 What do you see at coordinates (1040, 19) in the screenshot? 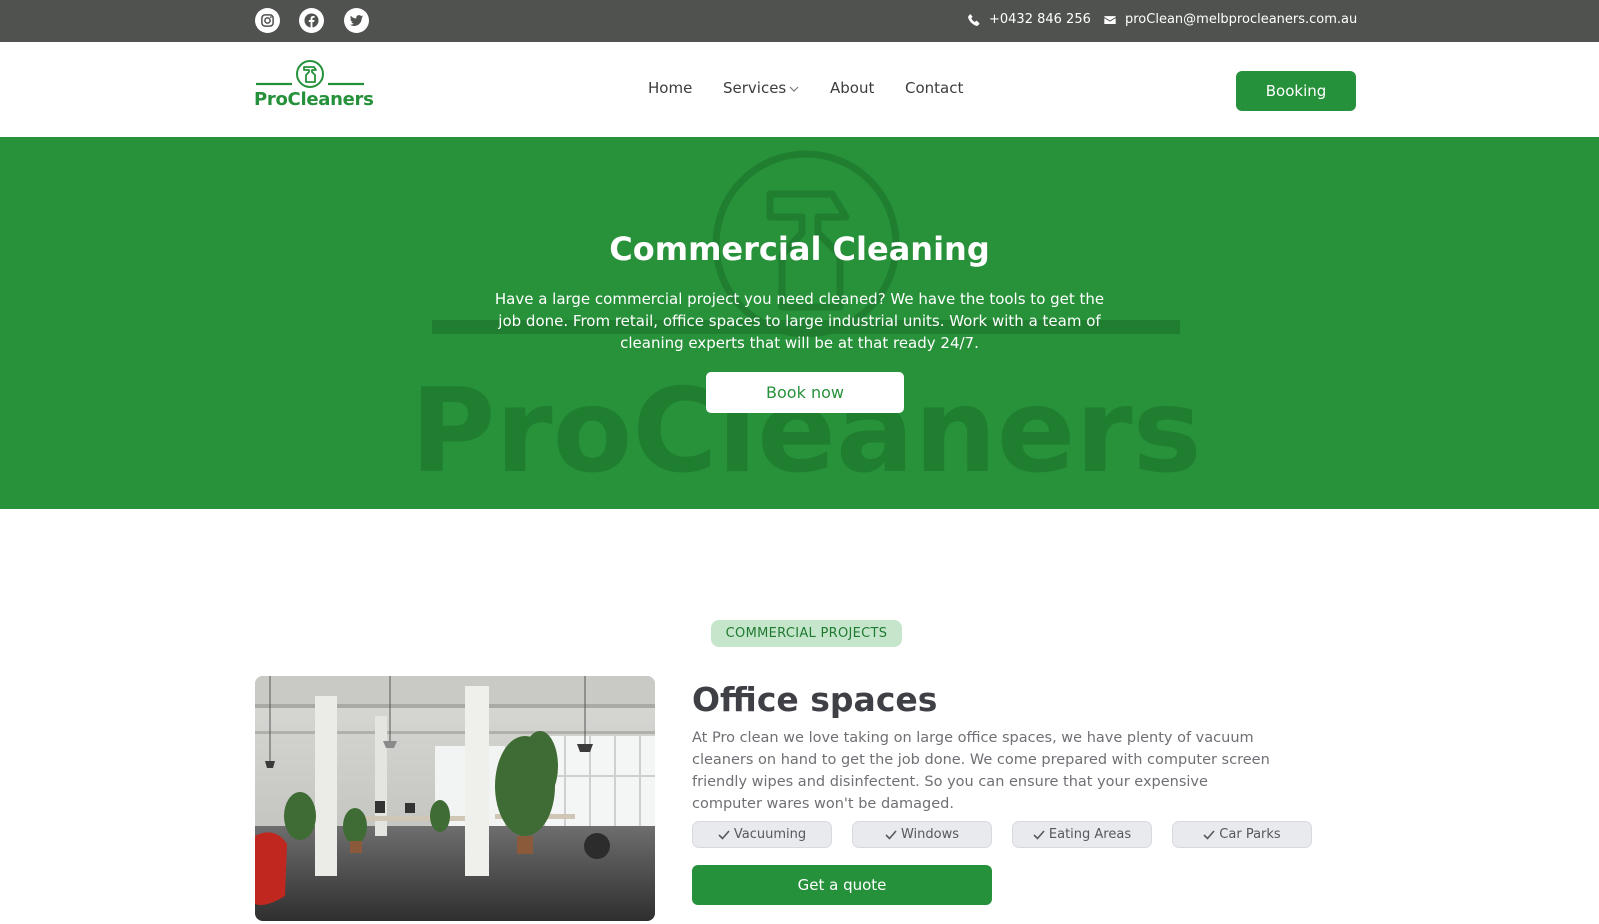
I see `phone-number: +0432 846 256` at bounding box center [1040, 19].